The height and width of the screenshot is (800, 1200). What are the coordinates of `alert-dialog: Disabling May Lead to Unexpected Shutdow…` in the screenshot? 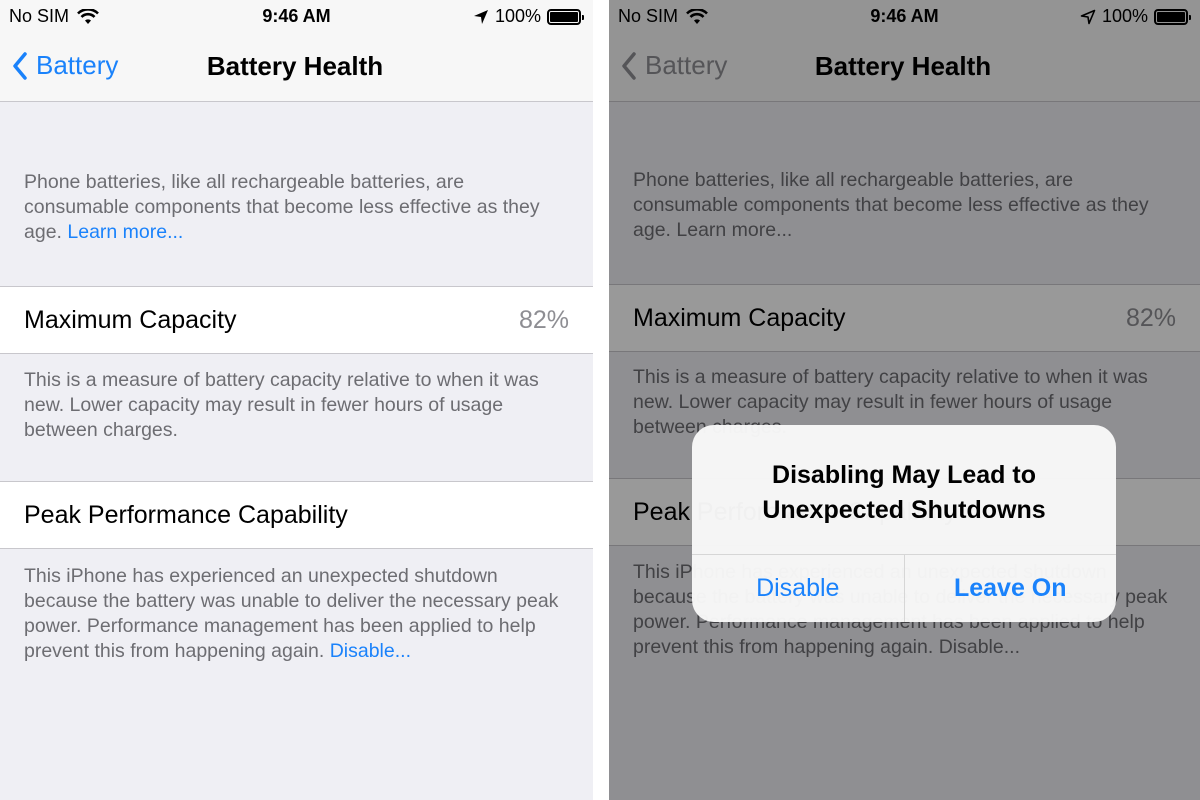 It's located at (904, 523).